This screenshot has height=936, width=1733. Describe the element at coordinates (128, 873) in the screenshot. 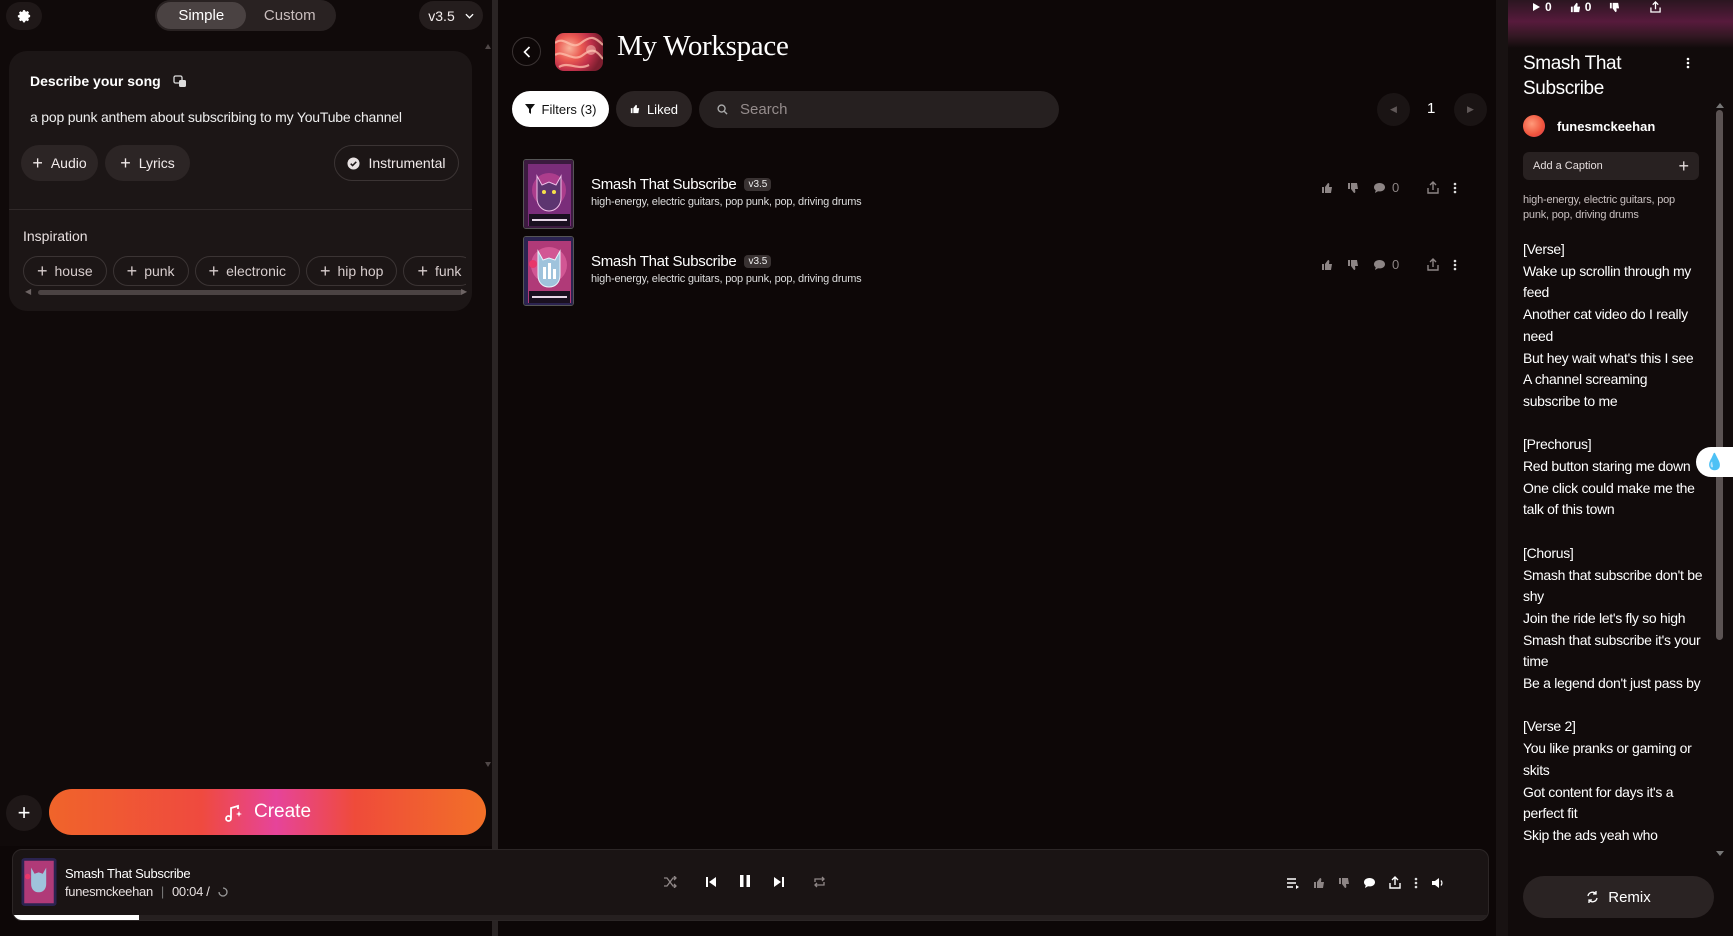

I see `player-title: Smash That Subscribe` at that location.